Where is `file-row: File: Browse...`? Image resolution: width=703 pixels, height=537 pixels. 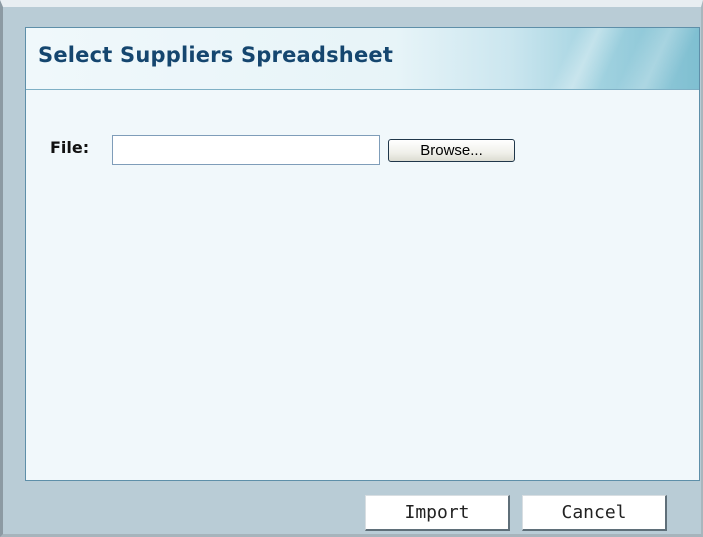
file-row: File: Browse... is located at coordinates (350, 150).